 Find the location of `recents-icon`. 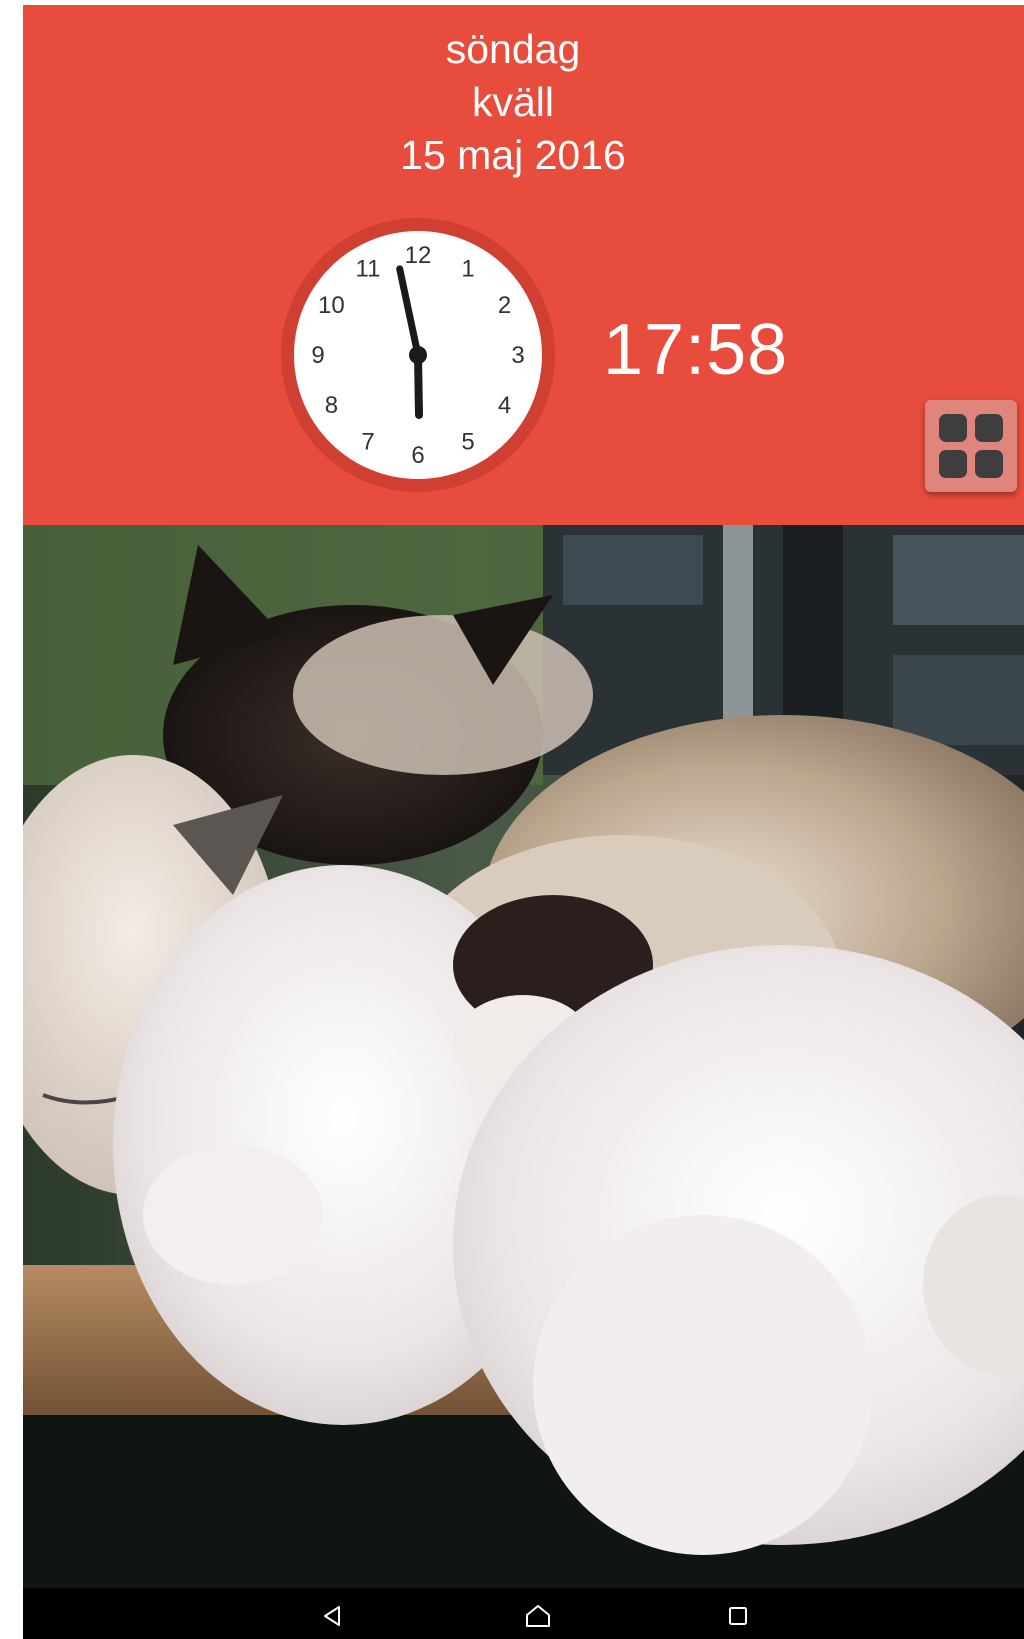

recents-icon is located at coordinates (738, 1616).